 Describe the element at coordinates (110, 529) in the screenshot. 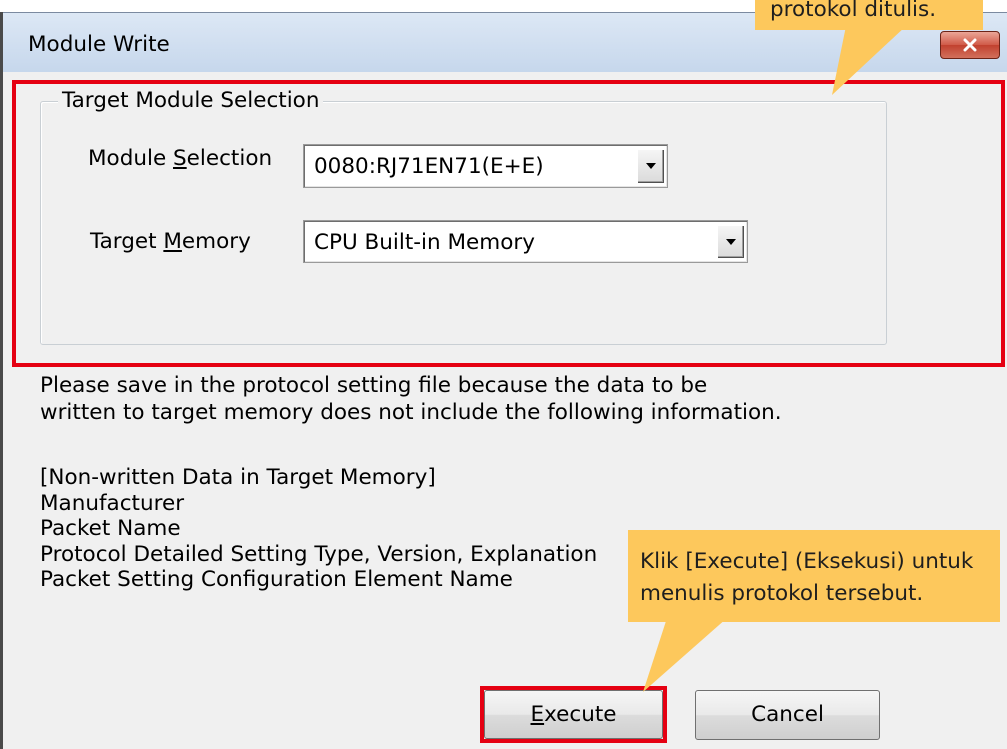

I see `list-item: Packet Name` at that location.